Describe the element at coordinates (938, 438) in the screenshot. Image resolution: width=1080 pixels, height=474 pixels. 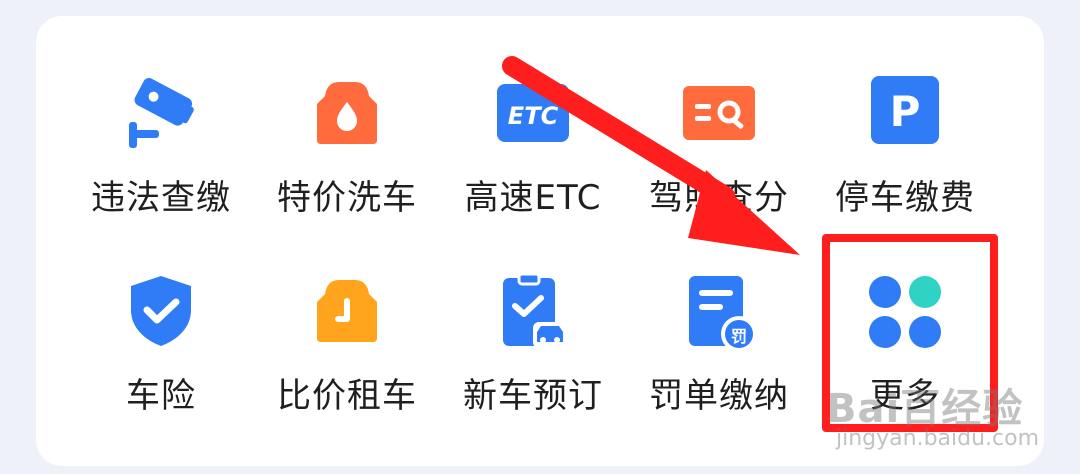
I see `watermark-url: jingyan.baidu.com` at that location.